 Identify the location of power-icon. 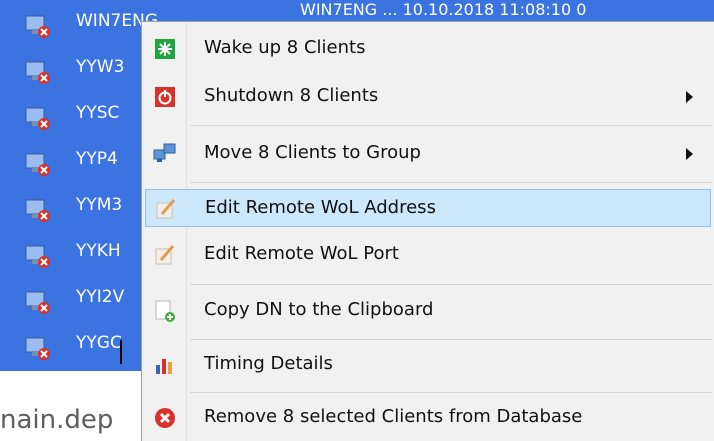
(165, 97).